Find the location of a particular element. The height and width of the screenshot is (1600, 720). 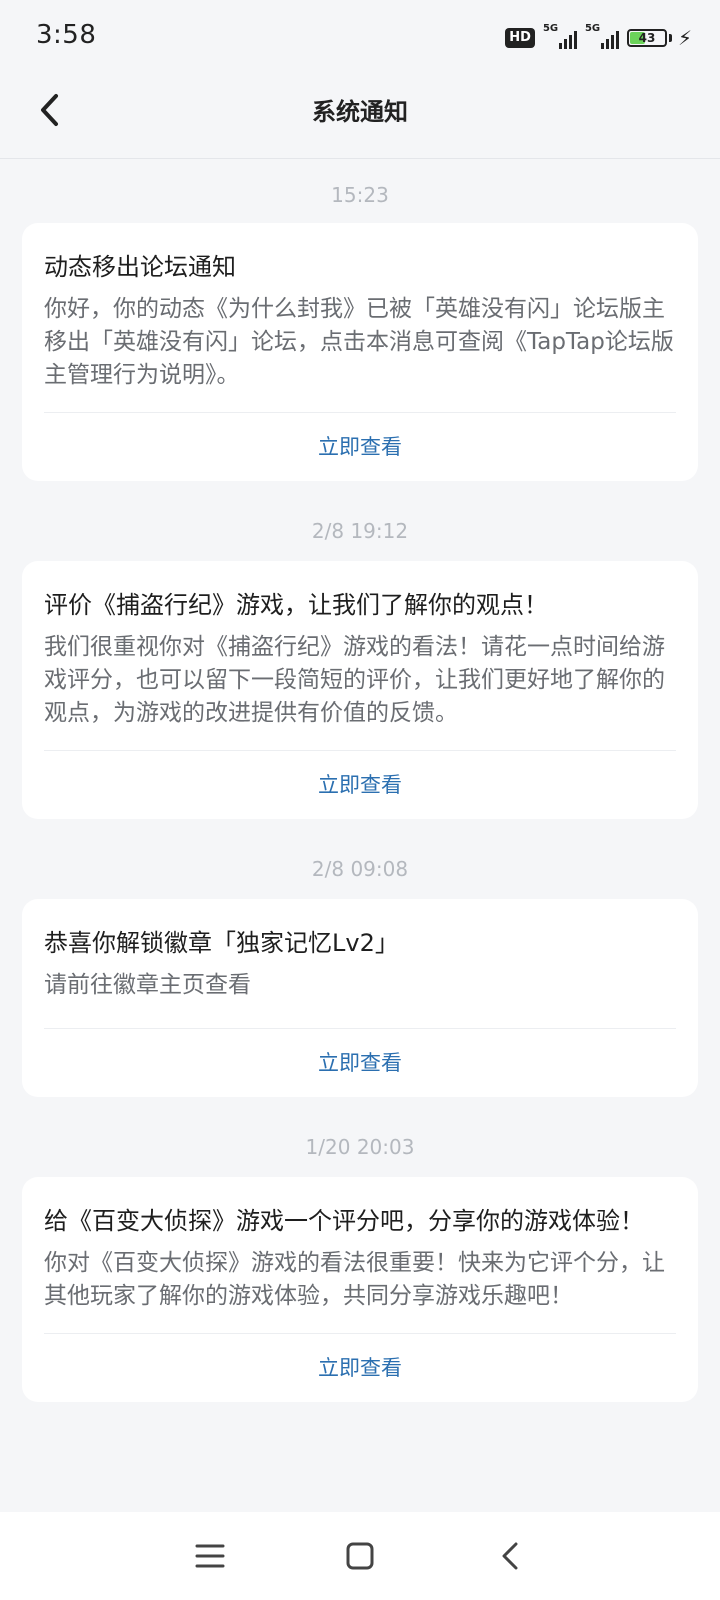

home-square-icon is located at coordinates (360, 1556).